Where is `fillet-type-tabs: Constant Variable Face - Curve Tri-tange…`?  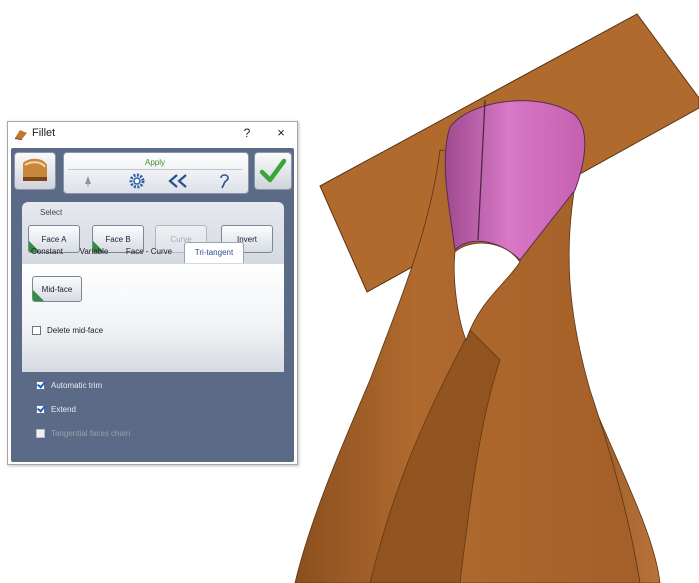
fillet-type-tabs: Constant Variable Face - Curve Tri-tange… is located at coordinates (153, 253).